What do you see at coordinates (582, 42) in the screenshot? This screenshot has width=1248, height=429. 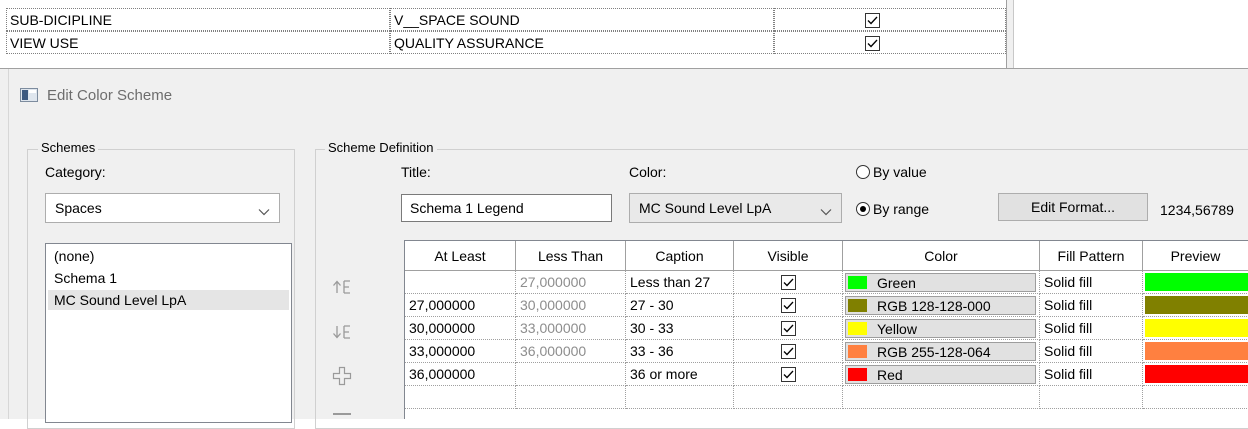 I see `property-value: QUALITY ASSURANCE` at bounding box center [582, 42].